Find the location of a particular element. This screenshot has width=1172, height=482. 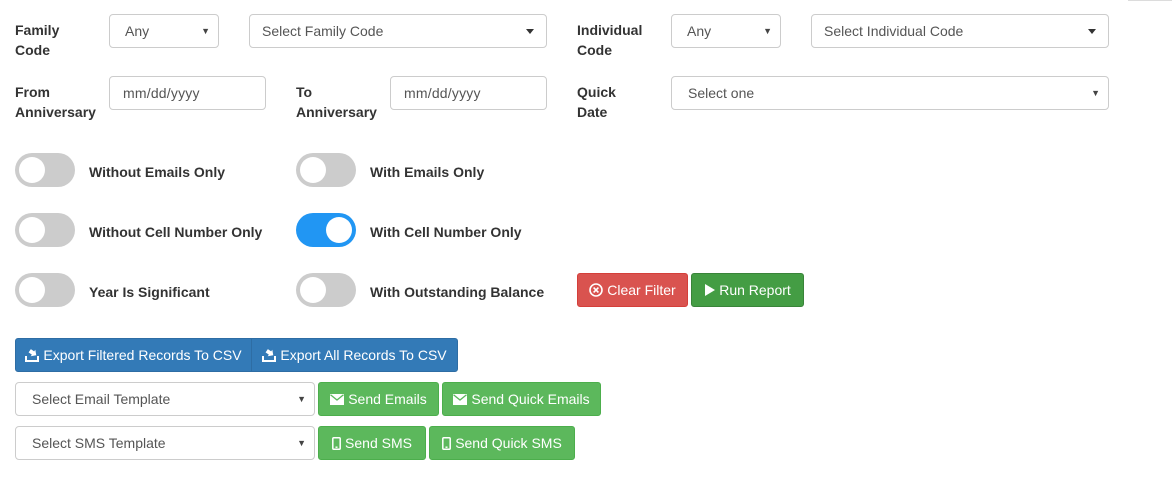

family-any-select: Any ▼ is located at coordinates (164, 31).